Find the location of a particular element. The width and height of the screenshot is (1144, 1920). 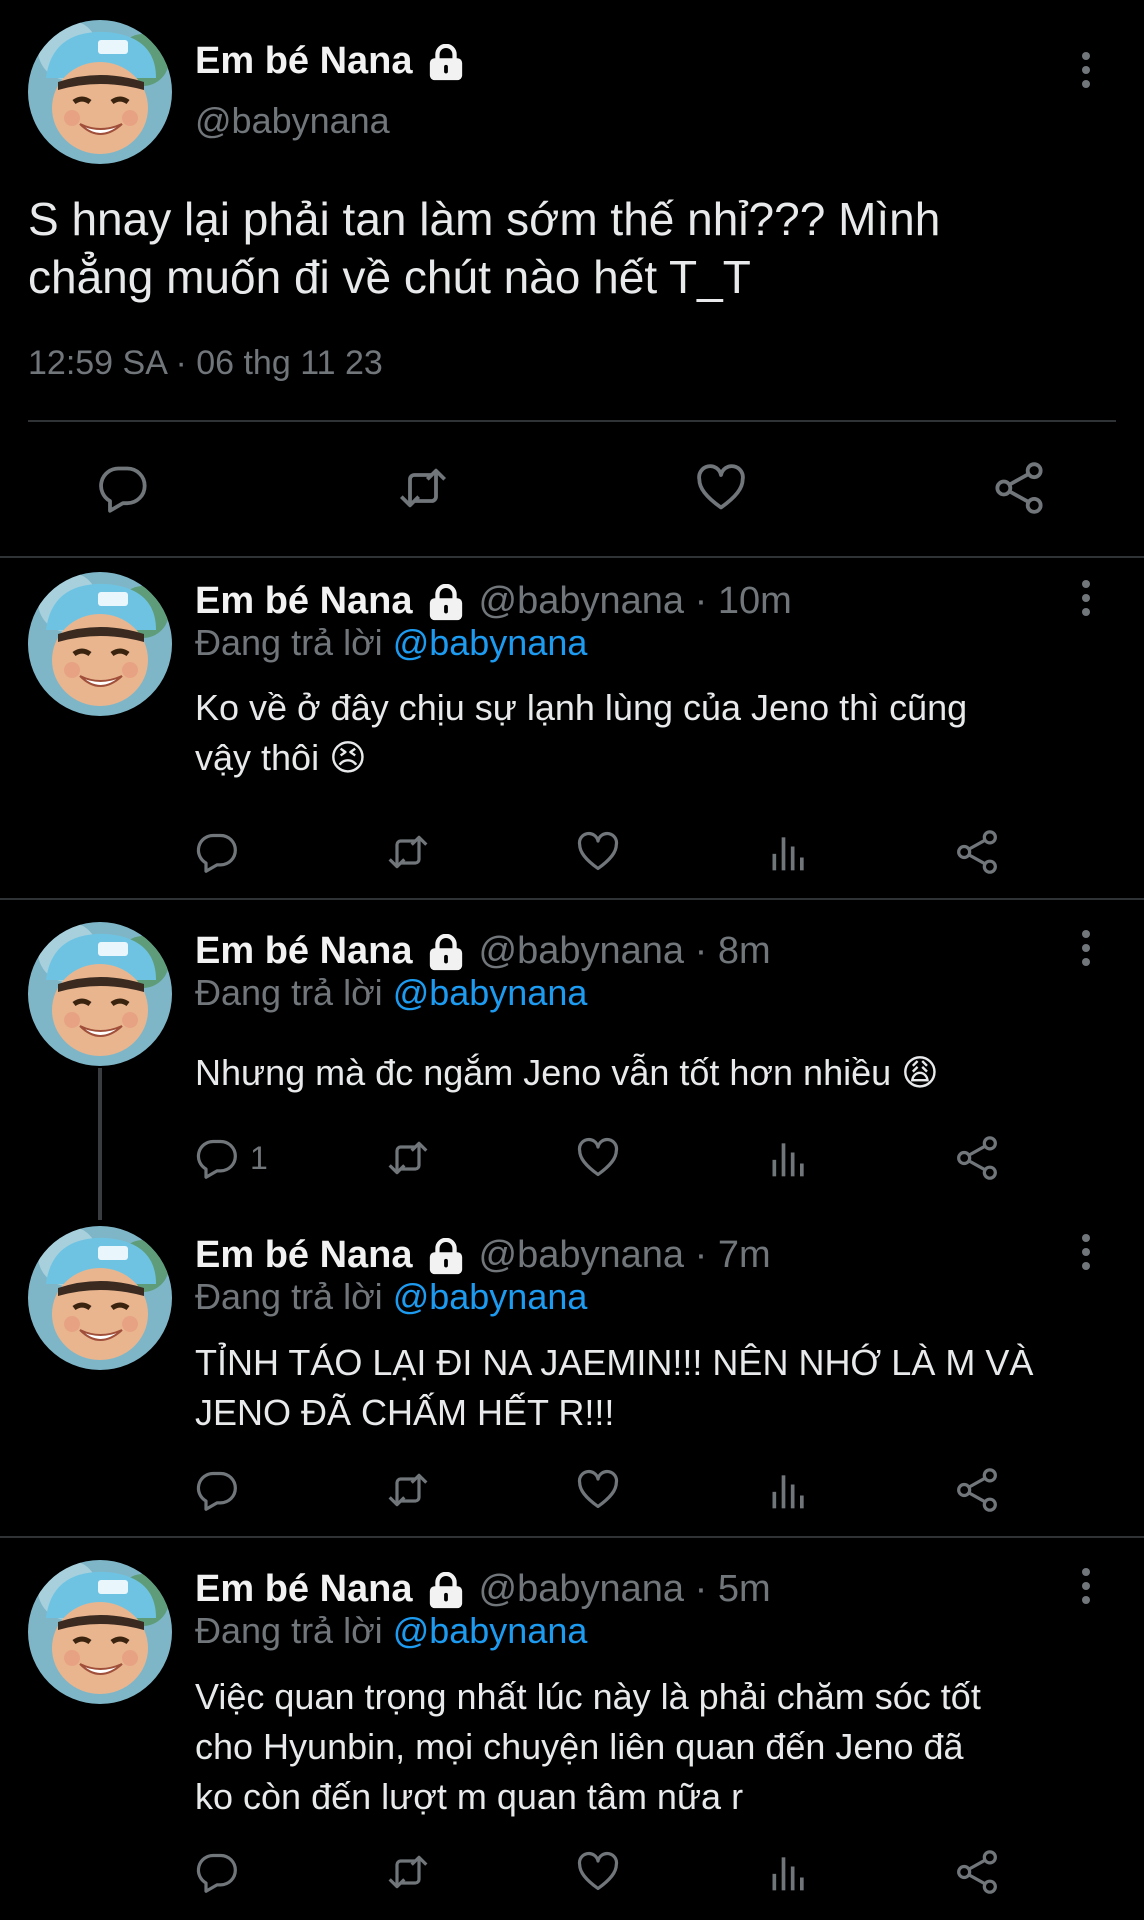

display-name: Em bé Nana @babynana · 8m is located at coordinates (483, 951).